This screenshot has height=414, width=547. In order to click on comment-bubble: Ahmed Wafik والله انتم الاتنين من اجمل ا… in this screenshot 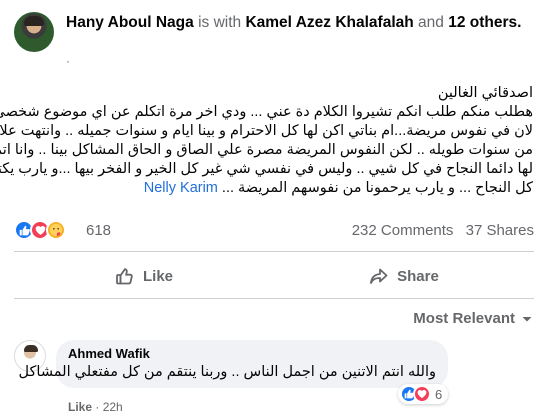, I will do `click(233, 364)`.